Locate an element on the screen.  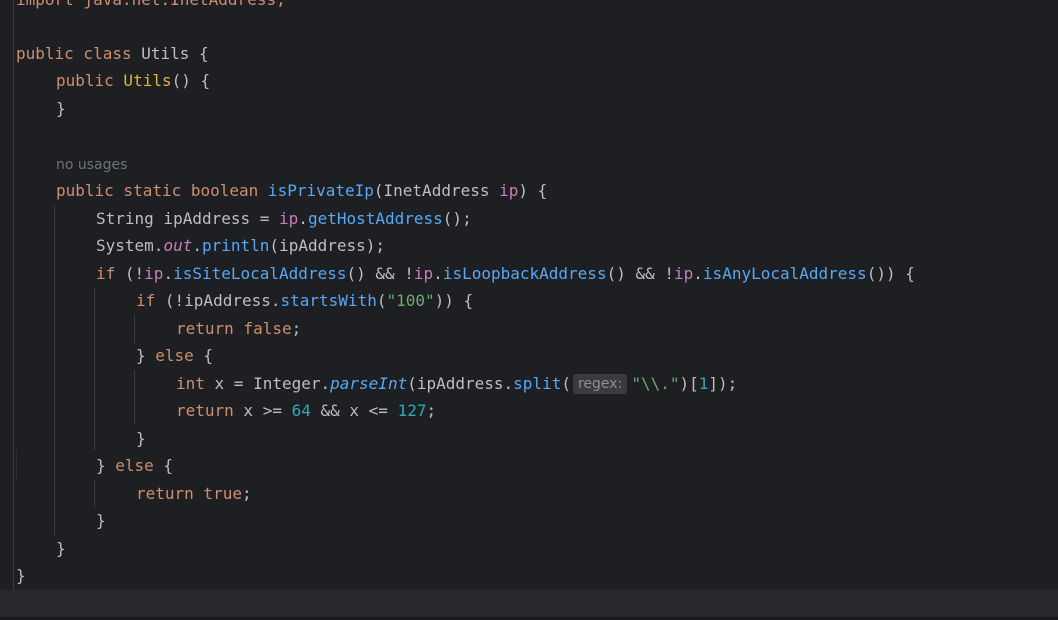
field-token: out is located at coordinates (178, 245).